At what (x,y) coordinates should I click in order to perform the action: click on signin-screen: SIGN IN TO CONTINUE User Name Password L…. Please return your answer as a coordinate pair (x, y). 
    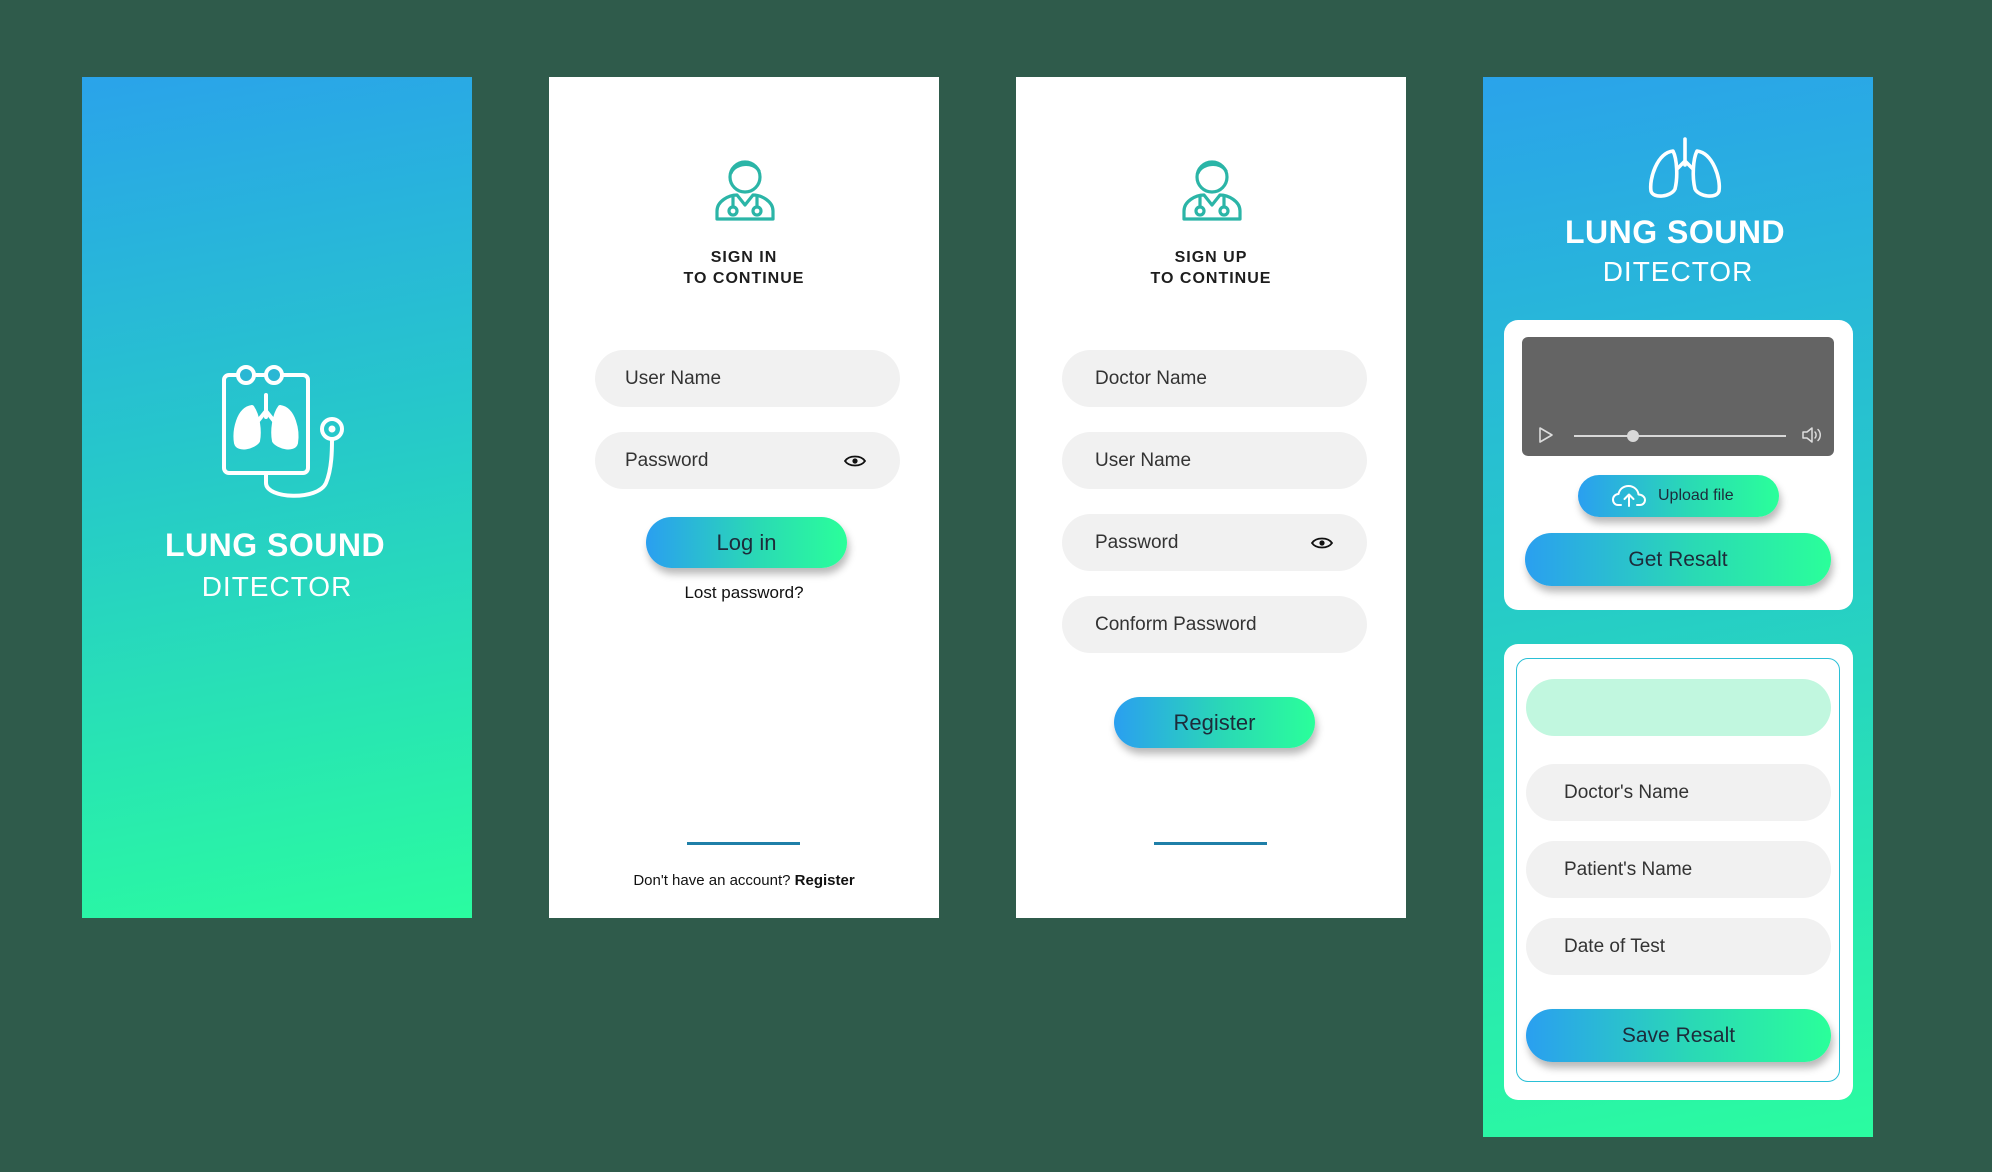
    Looking at the image, I should click on (744, 497).